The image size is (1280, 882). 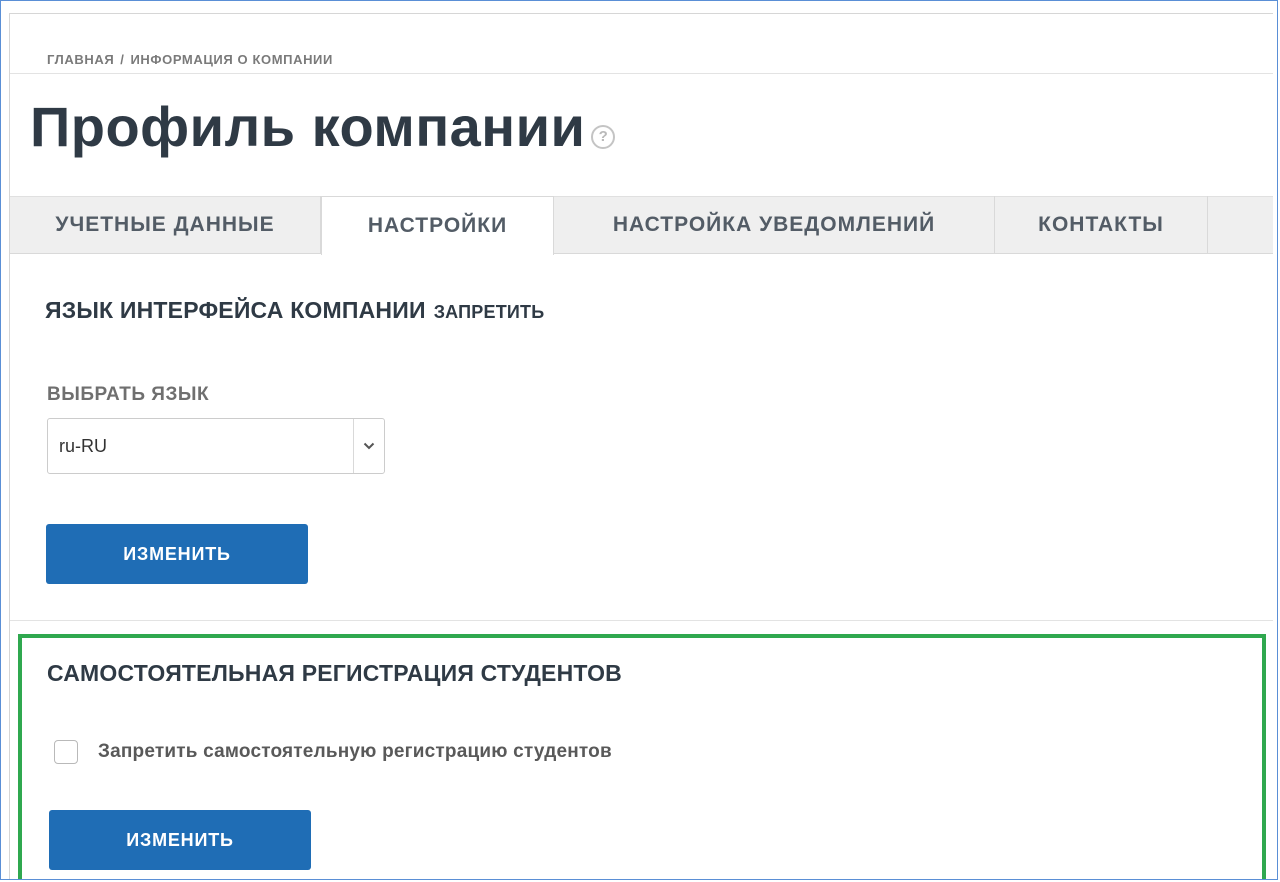 I want to click on language-select-value: ru-RU, so click(x=83, y=446).